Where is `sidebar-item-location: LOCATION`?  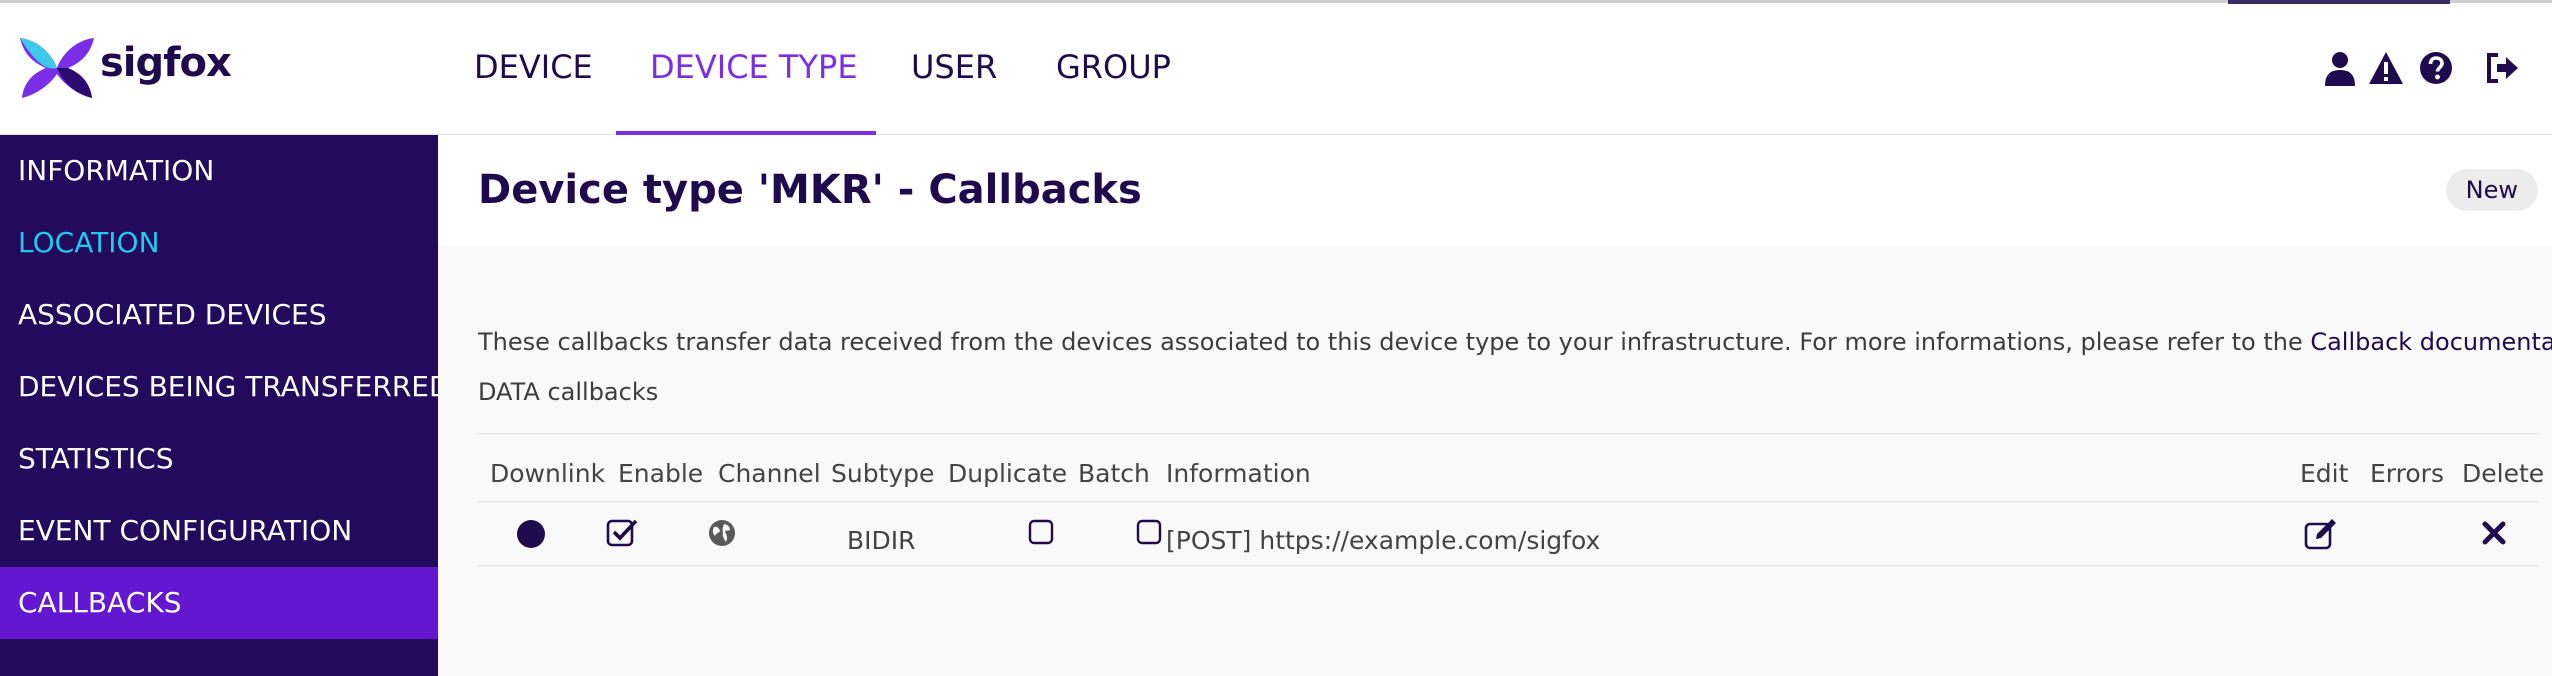 sidebar-item-location: LOCATION is located at coordinates (219, 243).